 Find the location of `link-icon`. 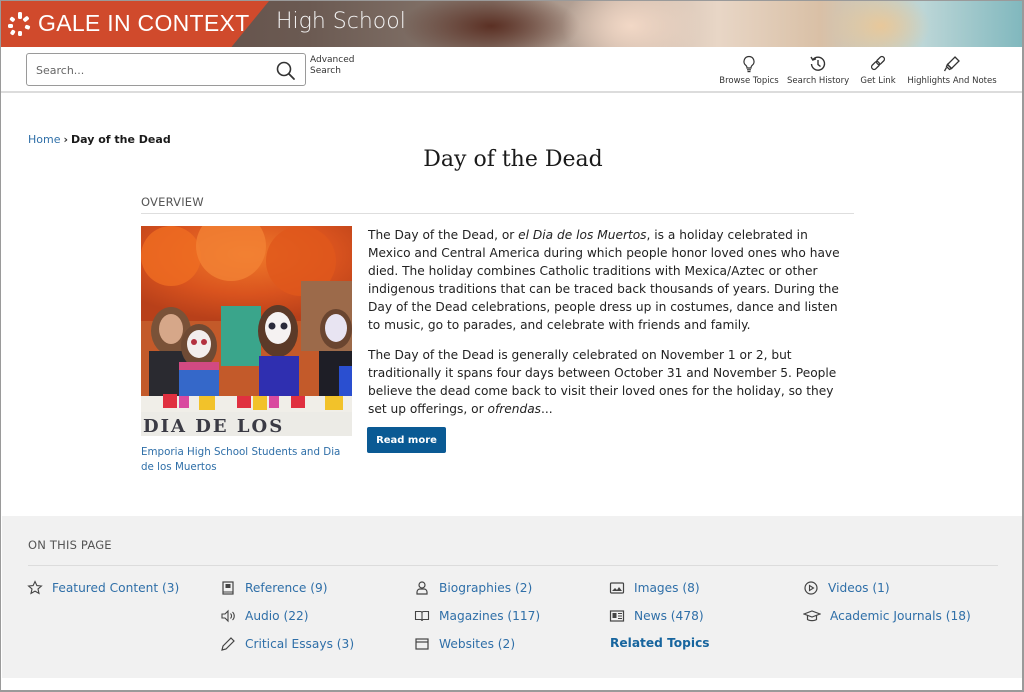

link-icon is located at coordinates (878, 63).